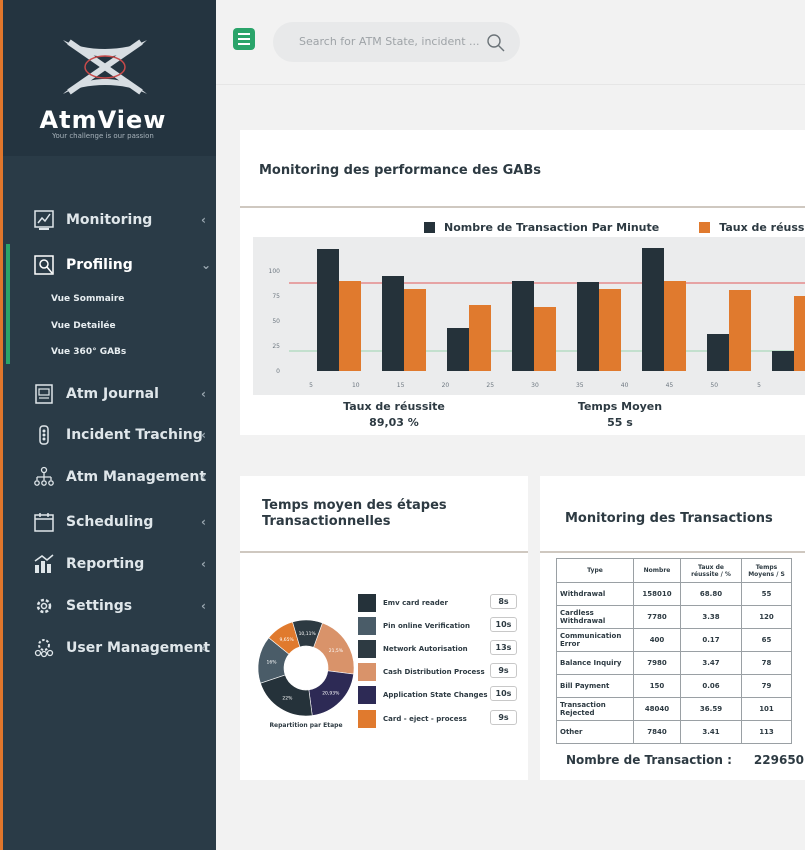  What do you see at coordinates (136, 477) in the screenshot?
I see `sidebar-item-label: Atm Management` at bounding box center [136, 477].